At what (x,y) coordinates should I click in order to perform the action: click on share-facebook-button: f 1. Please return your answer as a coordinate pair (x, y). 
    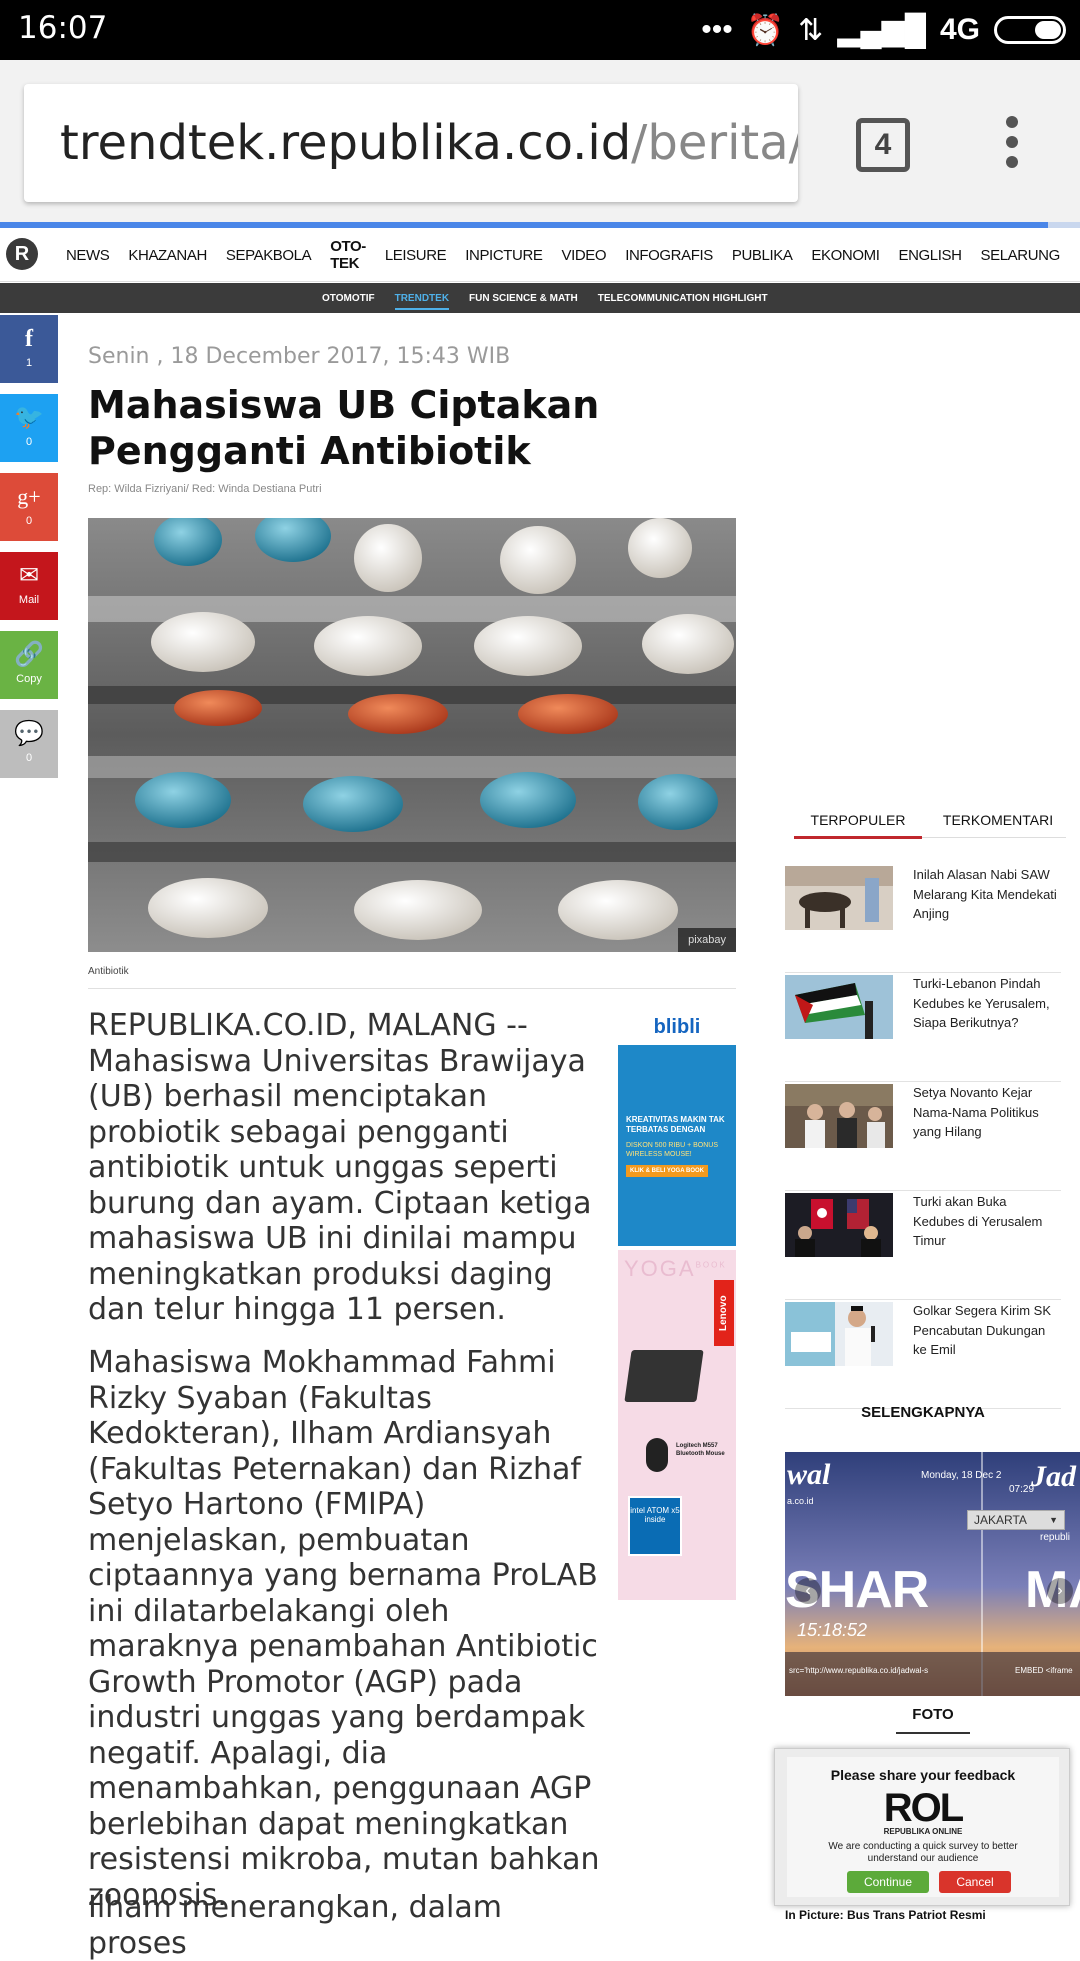
    Looking at the image, I should click on (29, 349).